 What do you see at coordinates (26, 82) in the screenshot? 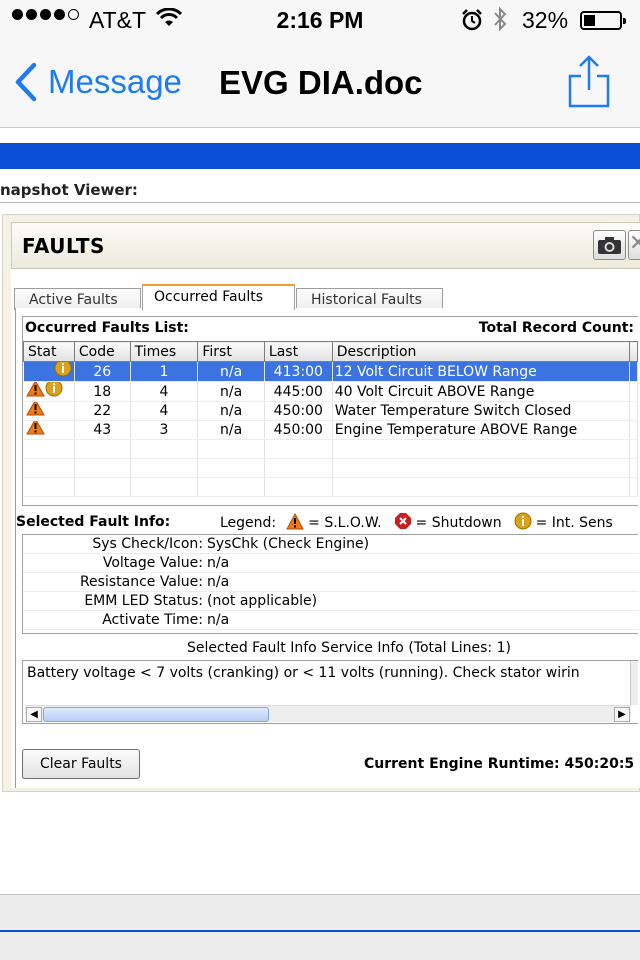
I see `chevron-left-icon` at bounding box center [26, 82].